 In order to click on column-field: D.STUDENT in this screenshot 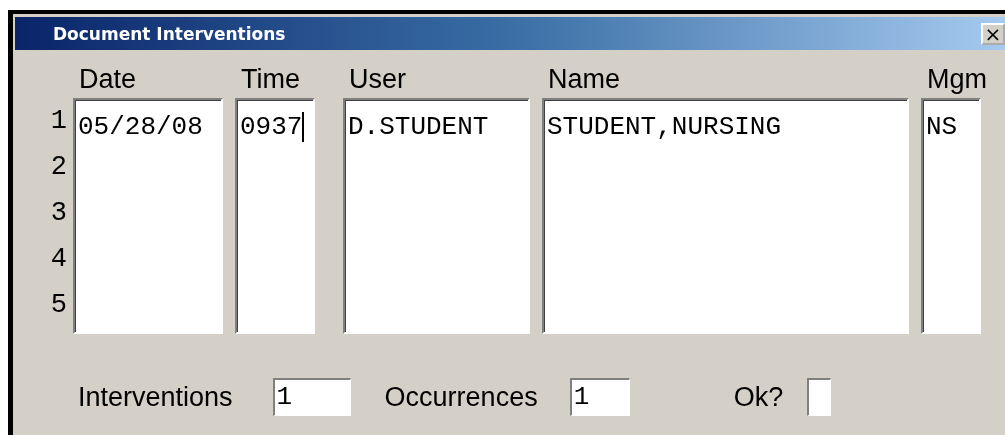, I will do `click(436, 216)`.